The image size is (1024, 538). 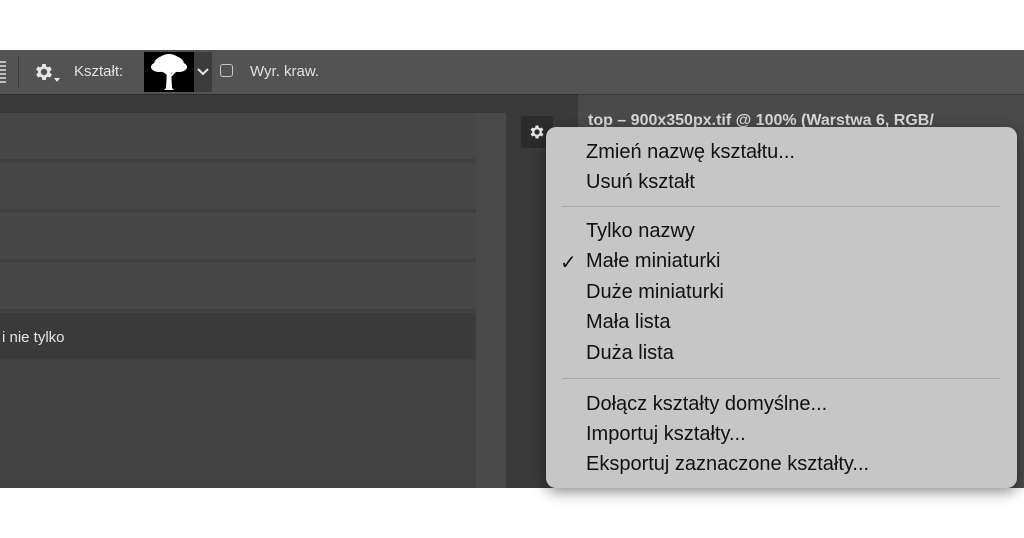 I want to click on shape-label: Kształt:, so click(x=99, y=71).